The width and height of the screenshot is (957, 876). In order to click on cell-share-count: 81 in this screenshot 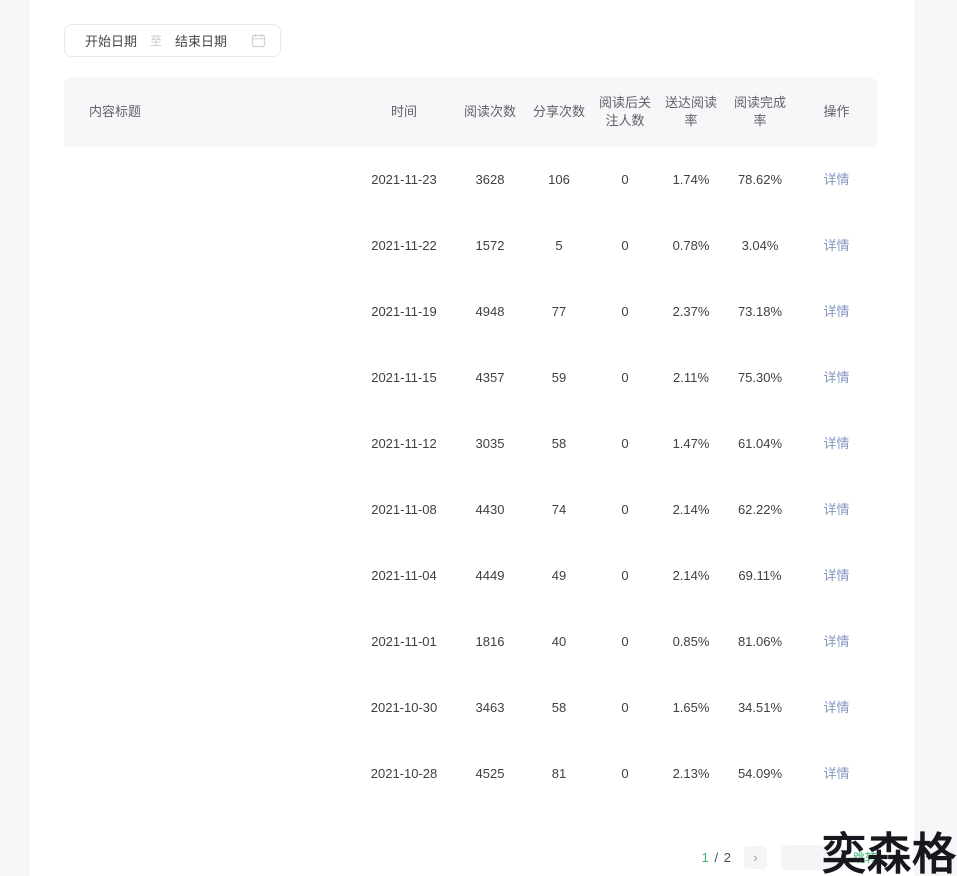, I will do `click(559, 773)`.